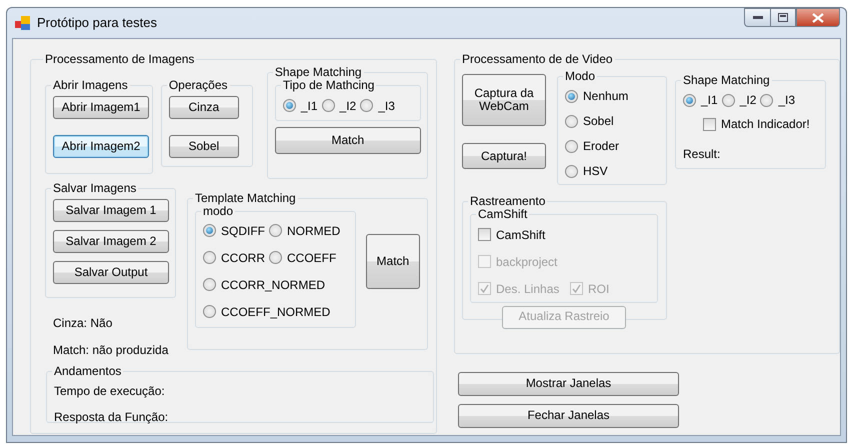 This screenshot has width=853, height=448. What do you see at coordinates (83, 323) in the screenshot?
I see `status-label: Cinza: Não` at bounding box center [83, 323].